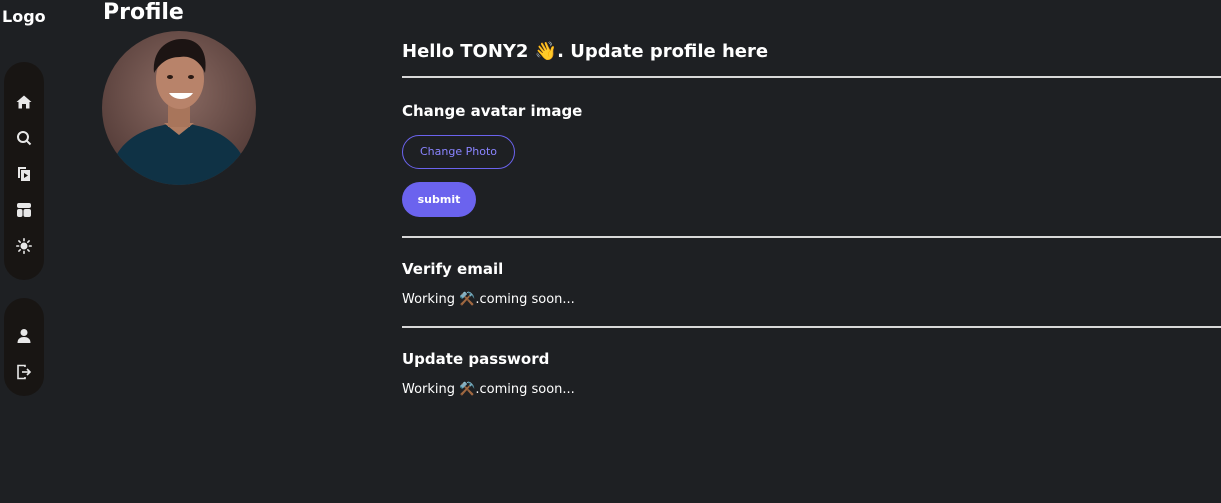 This screenshot has height=503, width=1221. I want to click on sidebar-item-home, so click(24, 102).